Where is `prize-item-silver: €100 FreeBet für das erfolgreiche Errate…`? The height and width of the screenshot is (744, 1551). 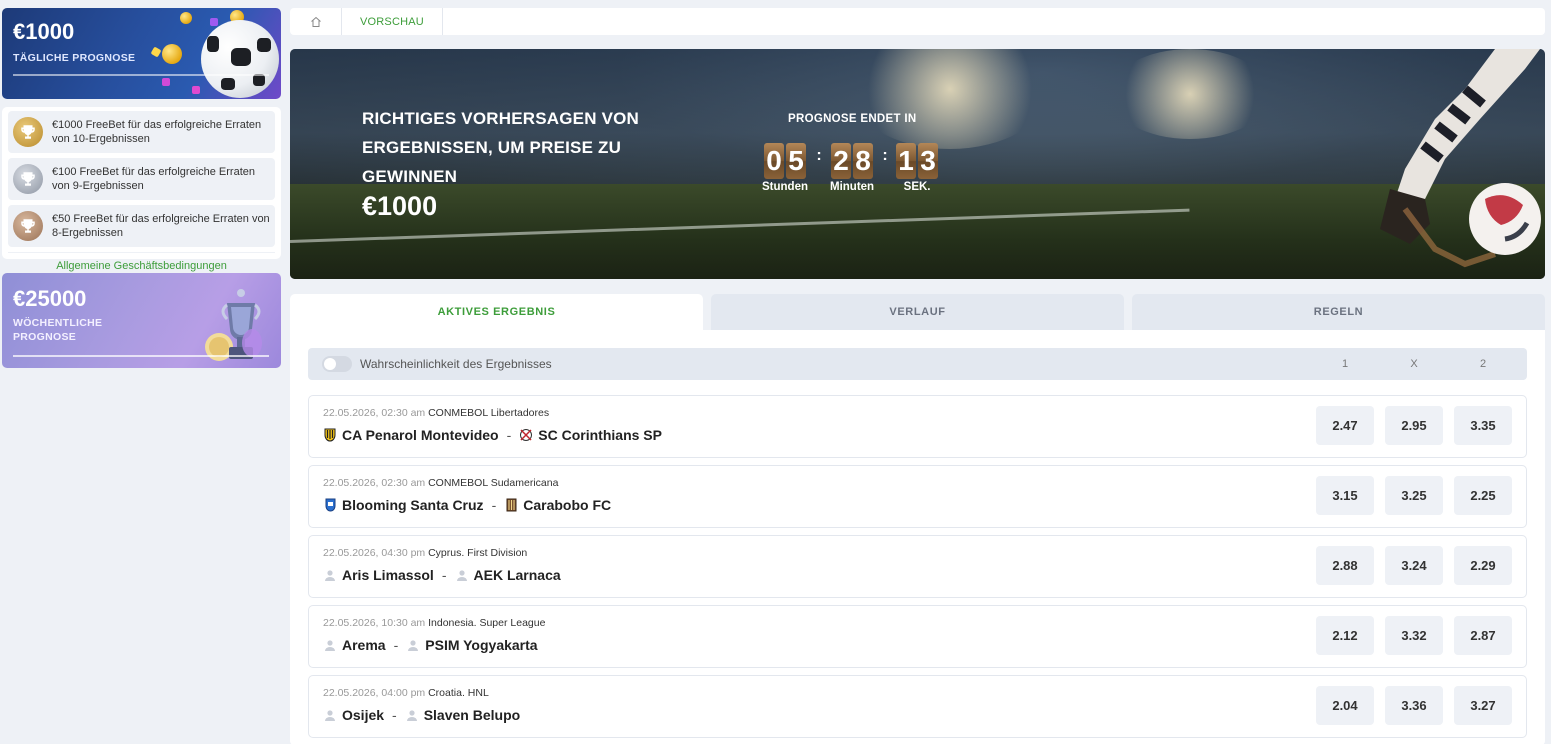
prize-item-silver: €100 FreeBet für das erfolgreiche Errate… is located at coordinates (141, 179).